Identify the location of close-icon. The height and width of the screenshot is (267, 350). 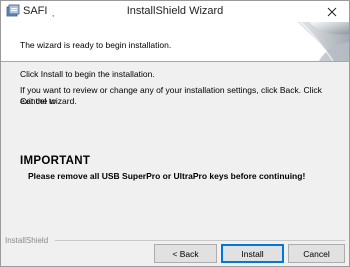
(332, 11).